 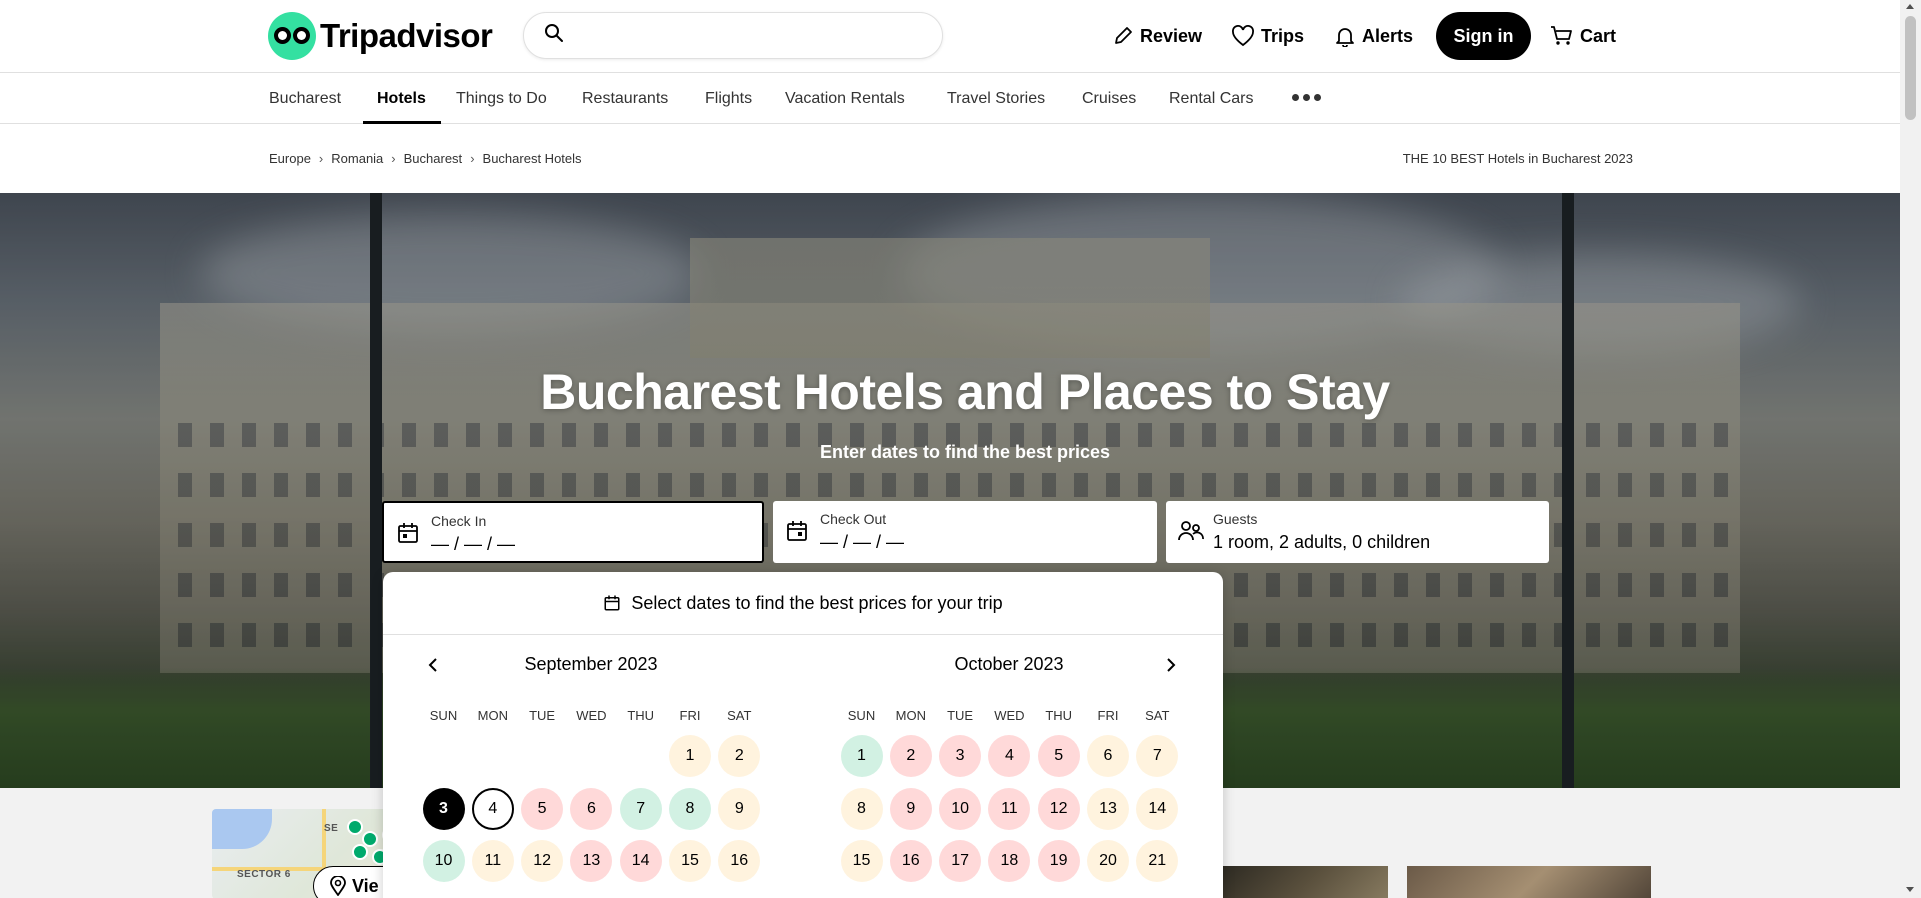 I want to click on breadcrumb-bucharest: Bucharest, so click(x=433, y=158).